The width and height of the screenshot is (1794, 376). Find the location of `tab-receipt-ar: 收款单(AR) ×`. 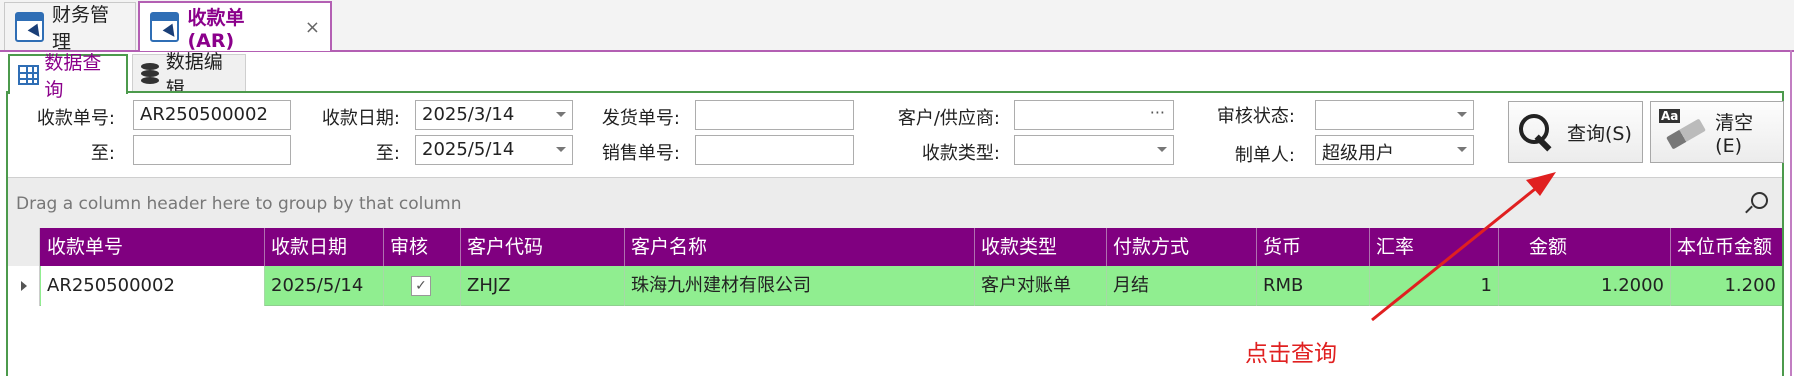

tab-receipt-ar: 收款单(AR) × is located at coordinates (235, 26).